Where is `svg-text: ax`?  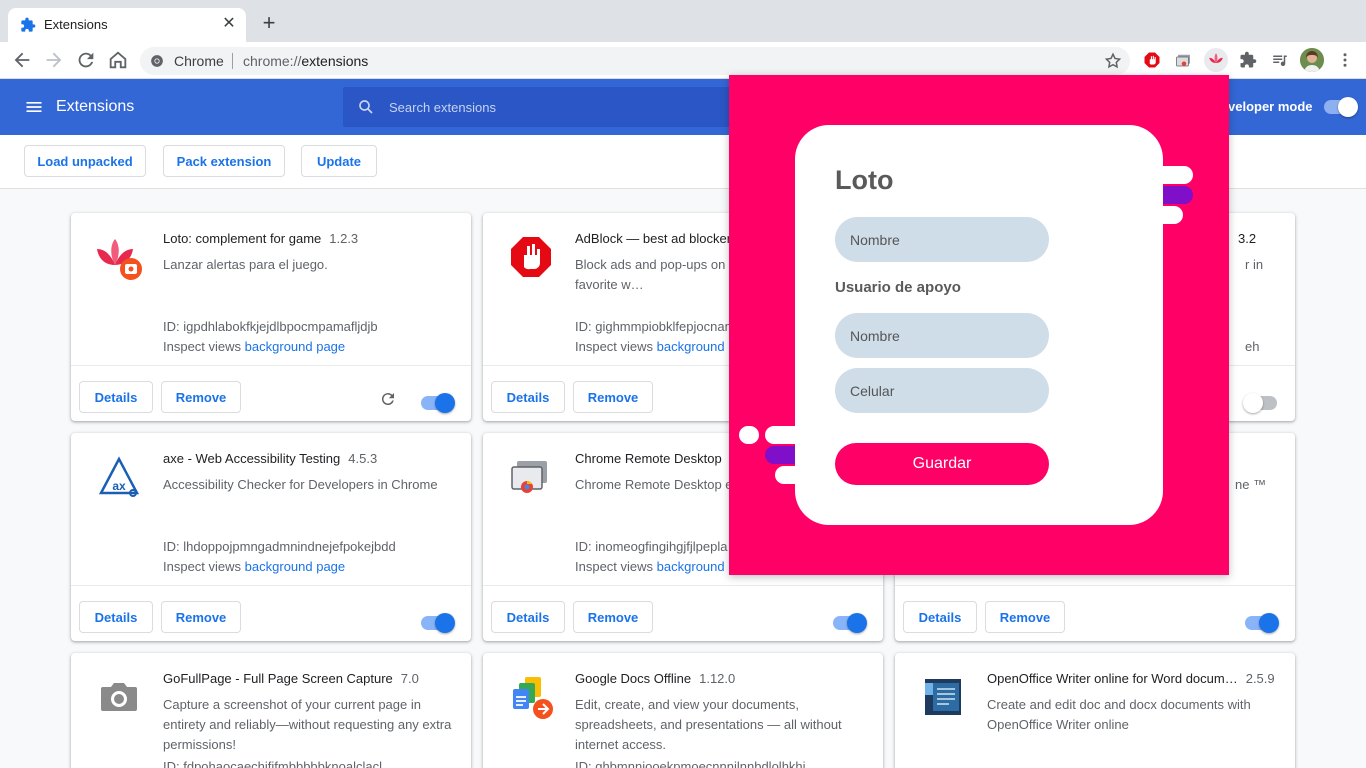 svg-text: ax is located at coordinates (119, 486).